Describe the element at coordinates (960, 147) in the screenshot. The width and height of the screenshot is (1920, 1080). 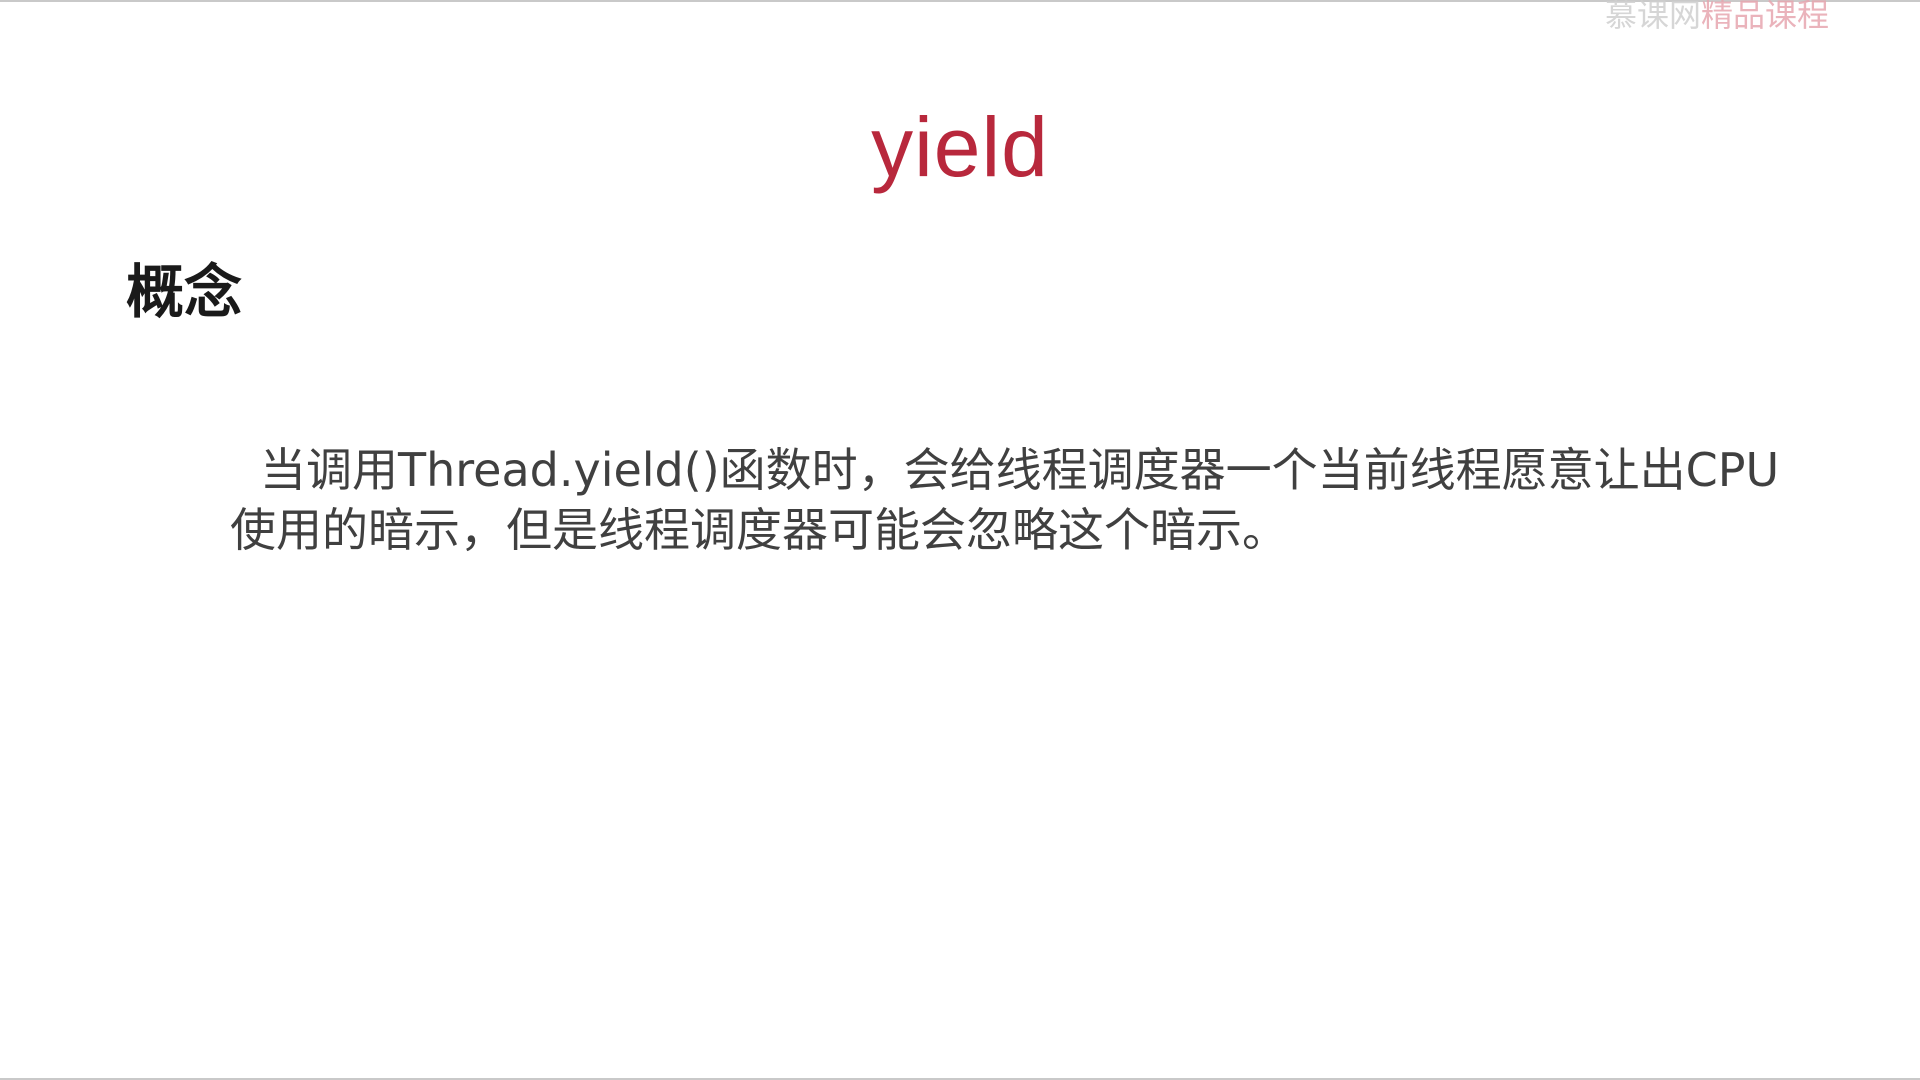
I see `slide-title: yield` at that location.